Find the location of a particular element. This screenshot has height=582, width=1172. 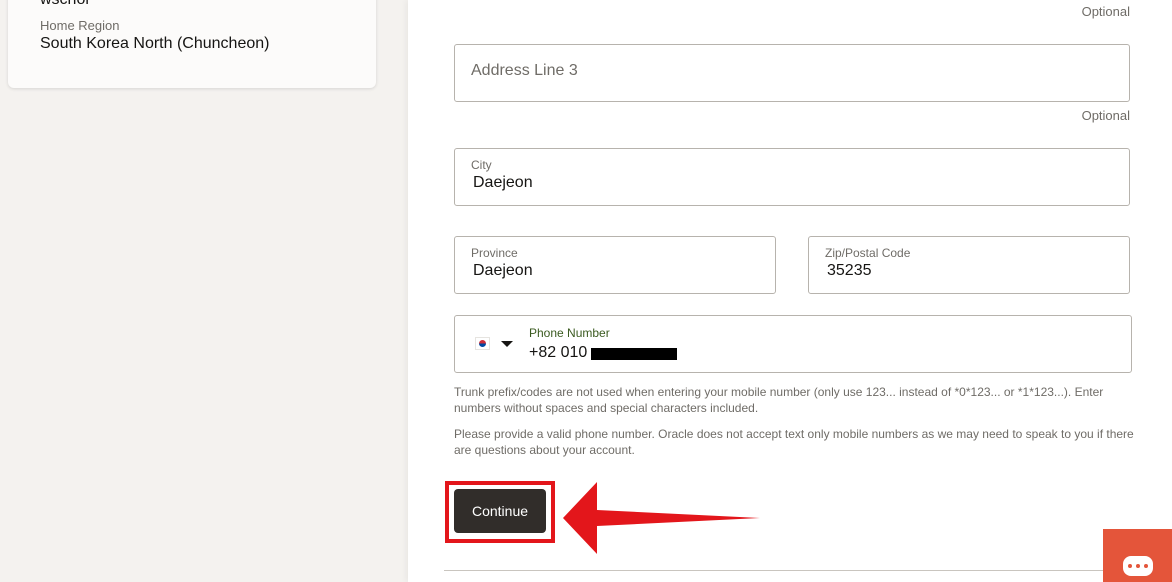

zip-field: Zip/Postal Code 35235 is located at coordinates (969, 265).